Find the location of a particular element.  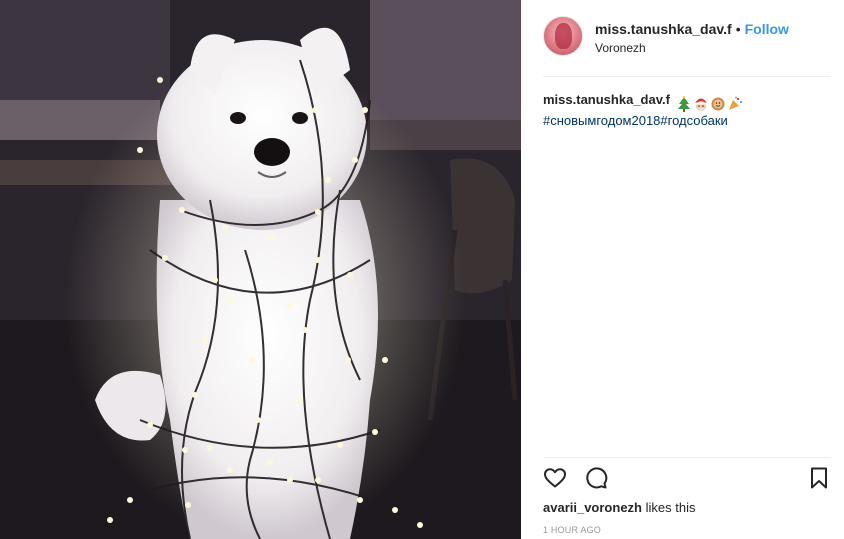

header-user-line: miss.tanushka_dav.f • Follow is located at coordinates (692, 29).